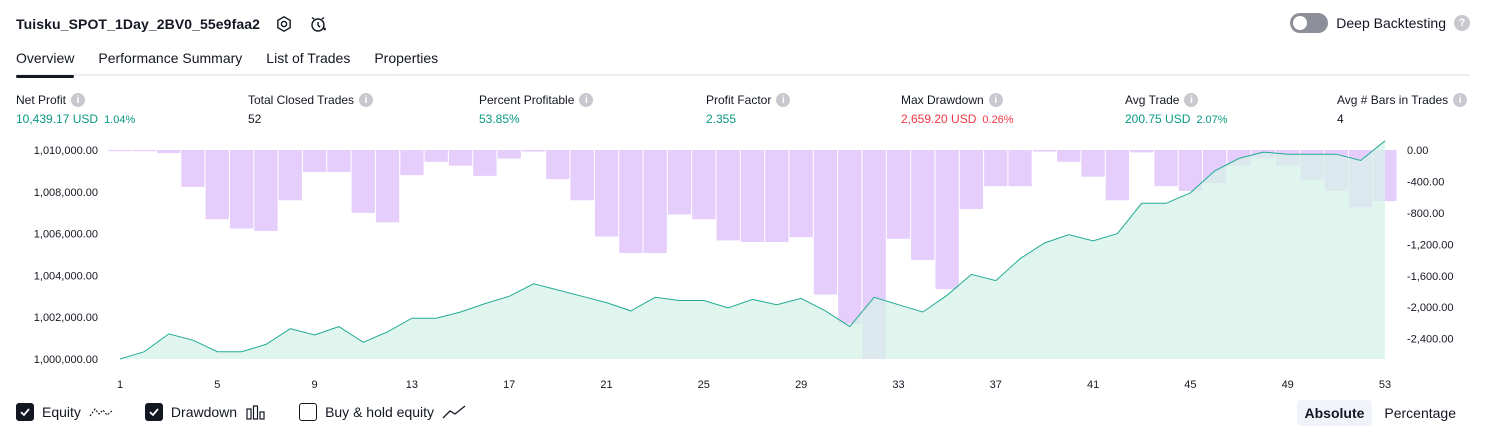 Image resolution: width=1486 pixels, height=438 pixels. Describe the element at coordinates (66, 318) in the screenshot. I see `left-axis-tick-label: 1,002,000.00` at that location.